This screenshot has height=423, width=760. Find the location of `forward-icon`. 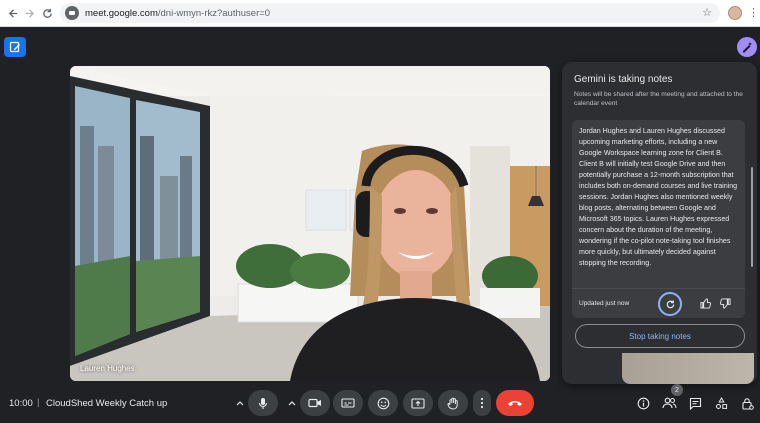

forward-icon is located at coordinates (29, 13).